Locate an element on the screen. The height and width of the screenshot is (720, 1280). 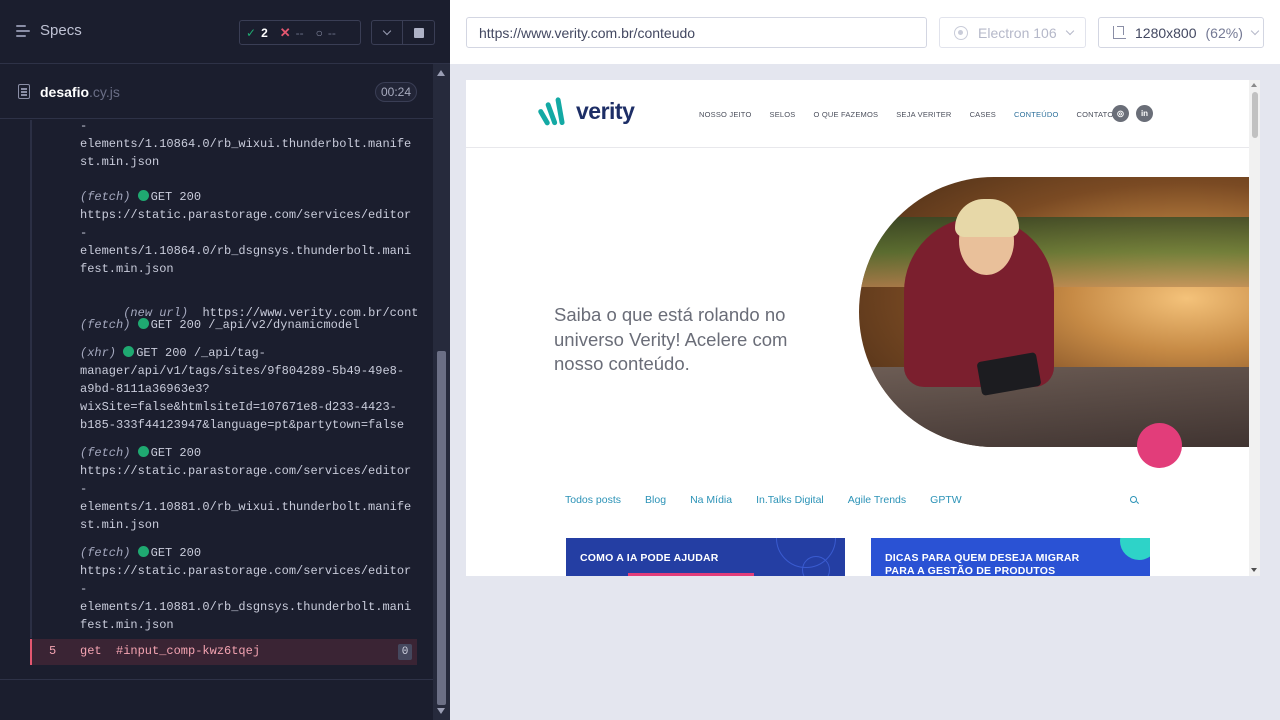
specs-button: Specs is located at coordinates (49, 30).